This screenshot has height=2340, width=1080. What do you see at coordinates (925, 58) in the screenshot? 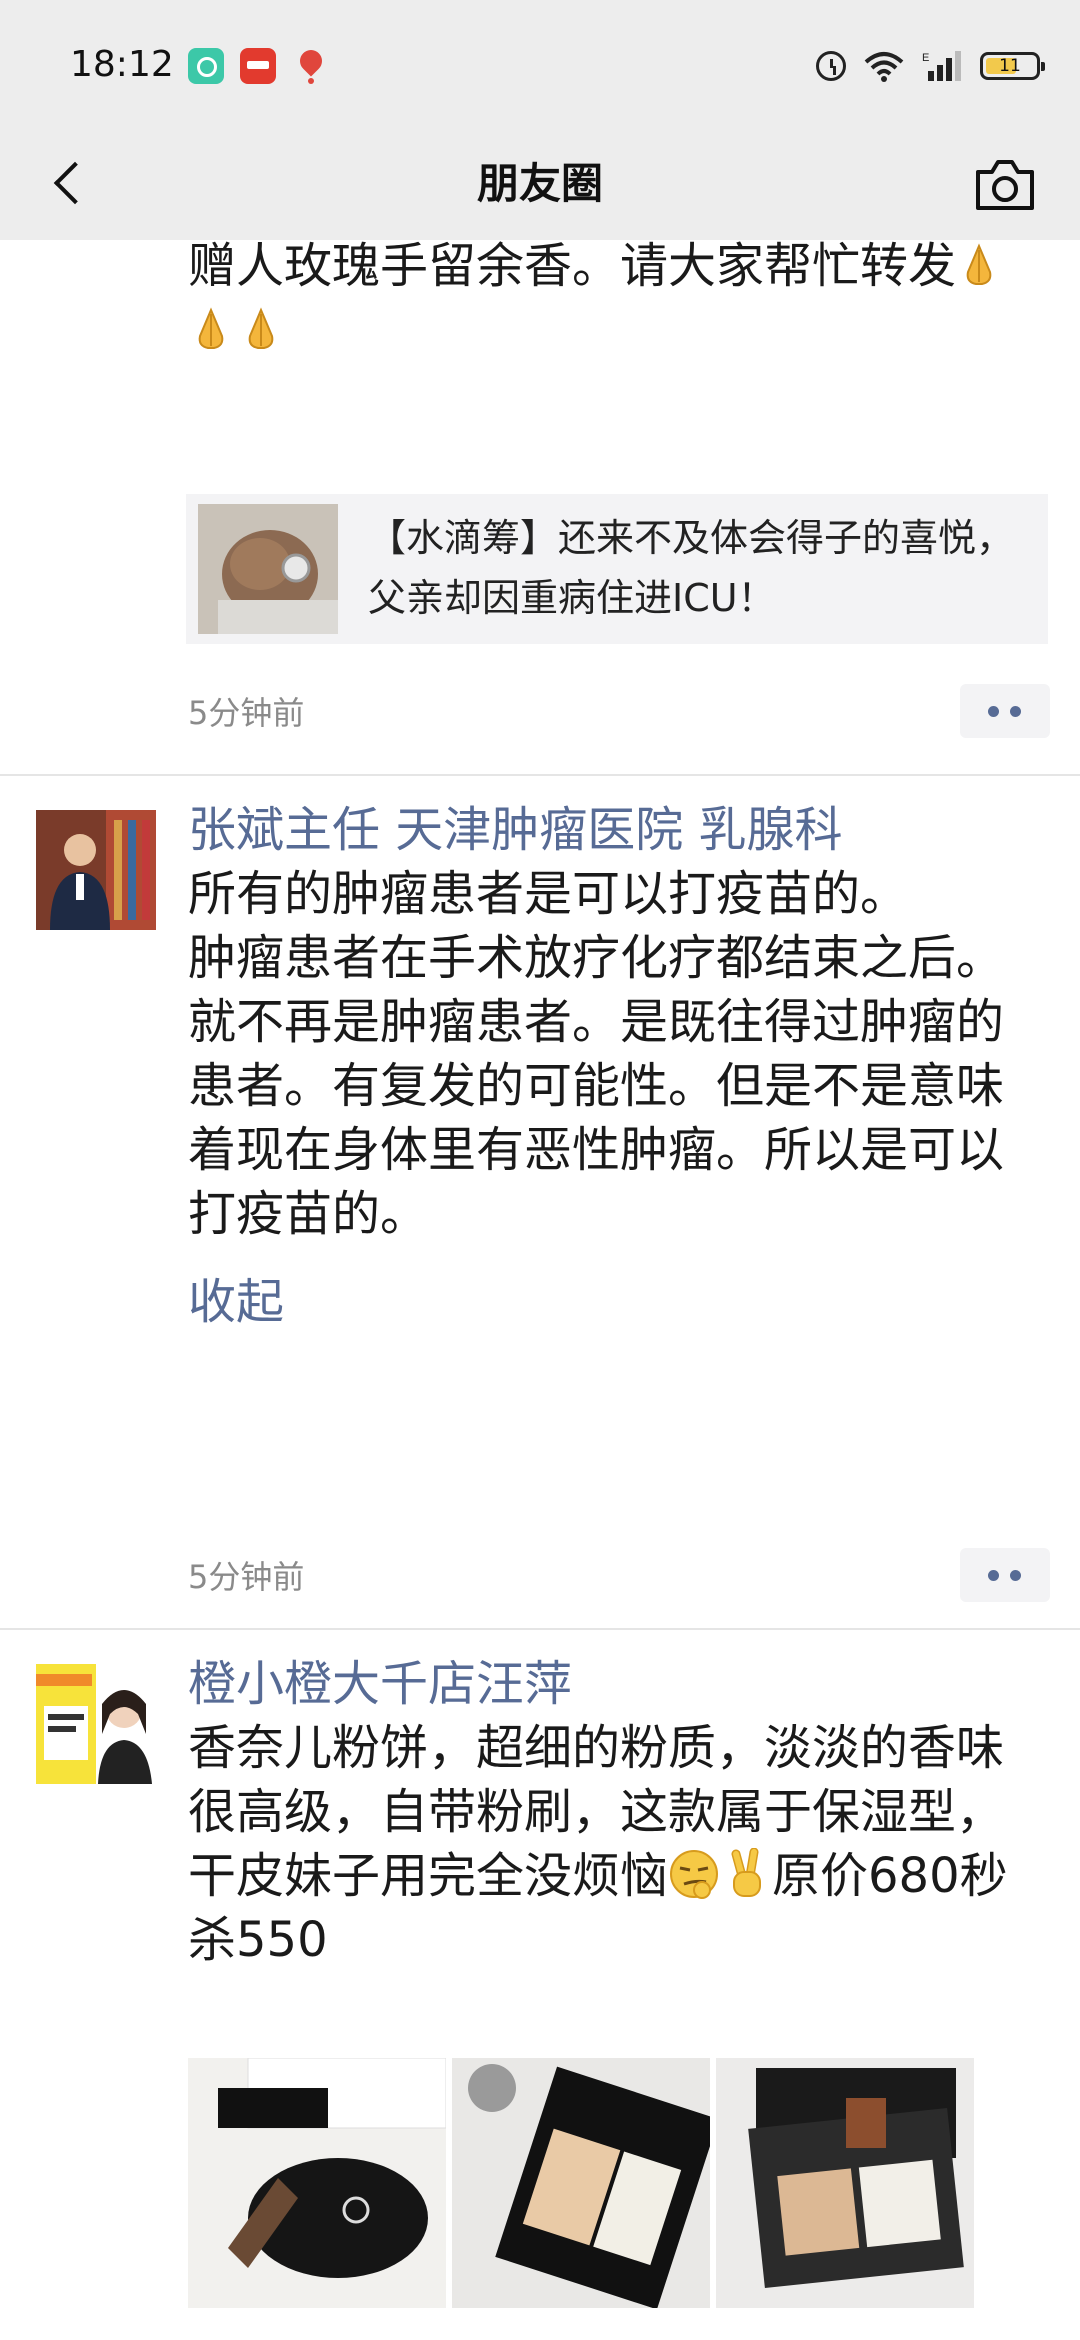
I see `svg-text: E` at bounding box center [925, 58].